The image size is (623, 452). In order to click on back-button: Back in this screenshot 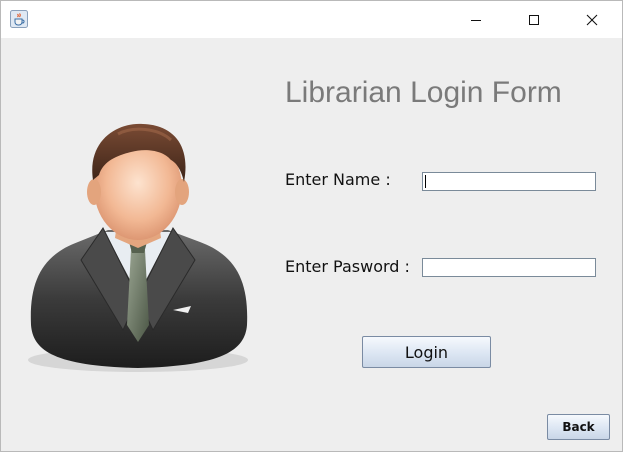, I will do `click(578, 427)`.